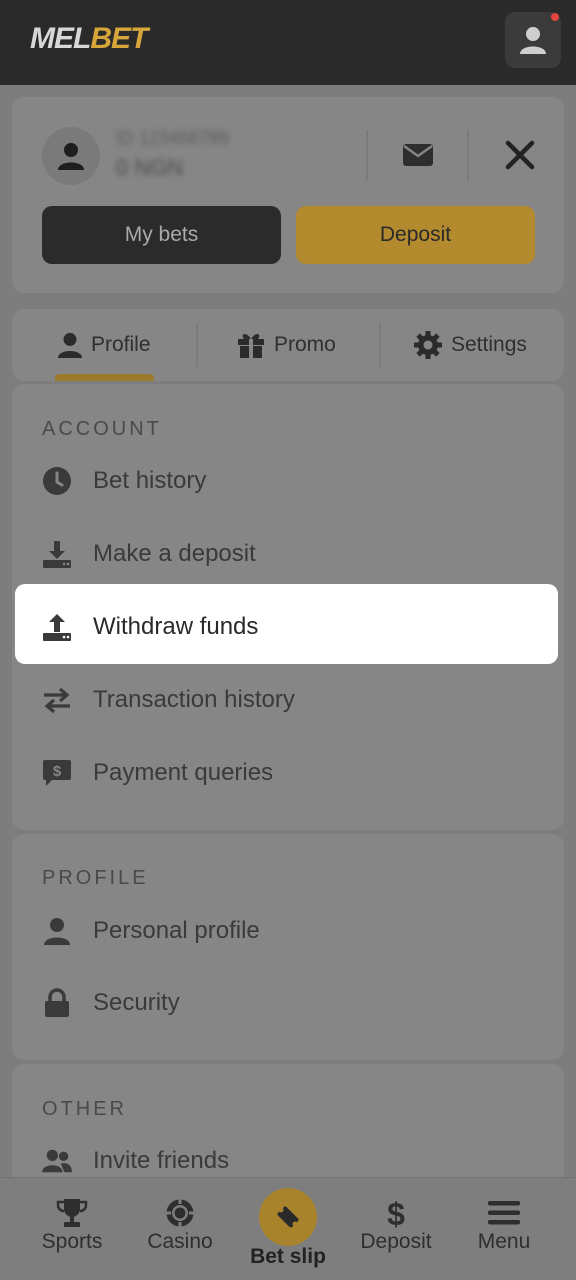 This screenshot has width=576, height=1280. I want to click on dollar-chat-icon: $, so click(57, 773).